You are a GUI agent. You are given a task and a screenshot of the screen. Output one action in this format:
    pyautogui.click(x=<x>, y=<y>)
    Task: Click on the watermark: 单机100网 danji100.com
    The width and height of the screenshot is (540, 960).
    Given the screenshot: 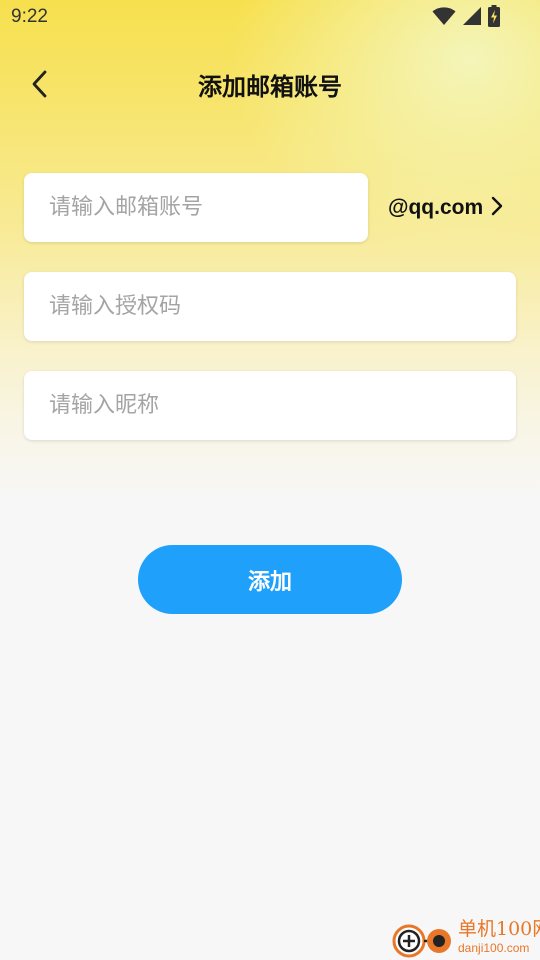 What is the action you would take?
    pyautogui.click(x=466, y=939)
    